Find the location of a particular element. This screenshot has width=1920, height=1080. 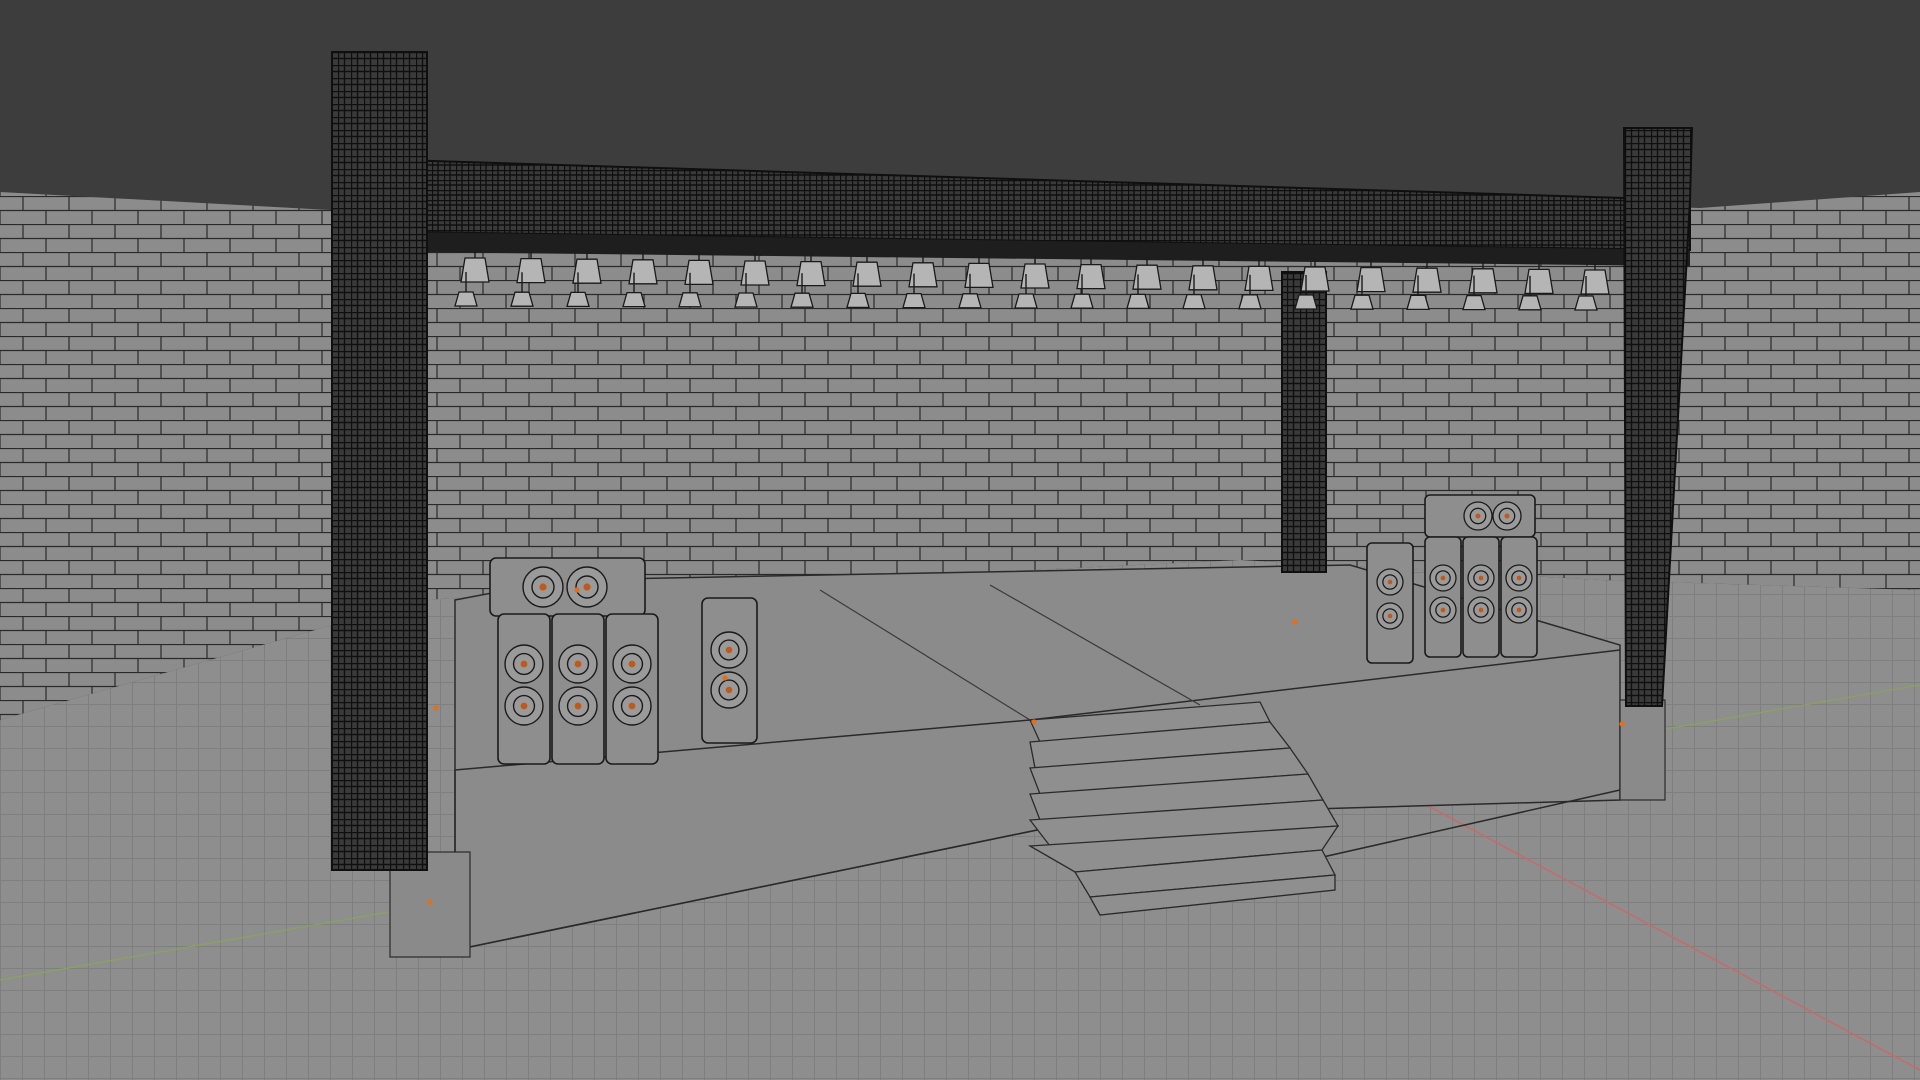

speaker-right-single is located at coordinates (1390, 603).